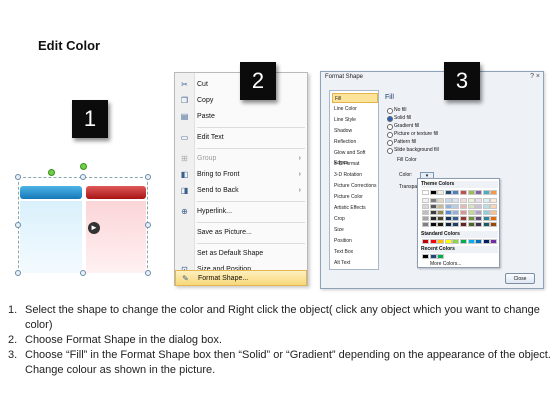 The height and width of the screenshot is (420, 560). Describe the element at coordinates (355, 252) in the screenshot. I see `category-text-box: Text Box` at that location.